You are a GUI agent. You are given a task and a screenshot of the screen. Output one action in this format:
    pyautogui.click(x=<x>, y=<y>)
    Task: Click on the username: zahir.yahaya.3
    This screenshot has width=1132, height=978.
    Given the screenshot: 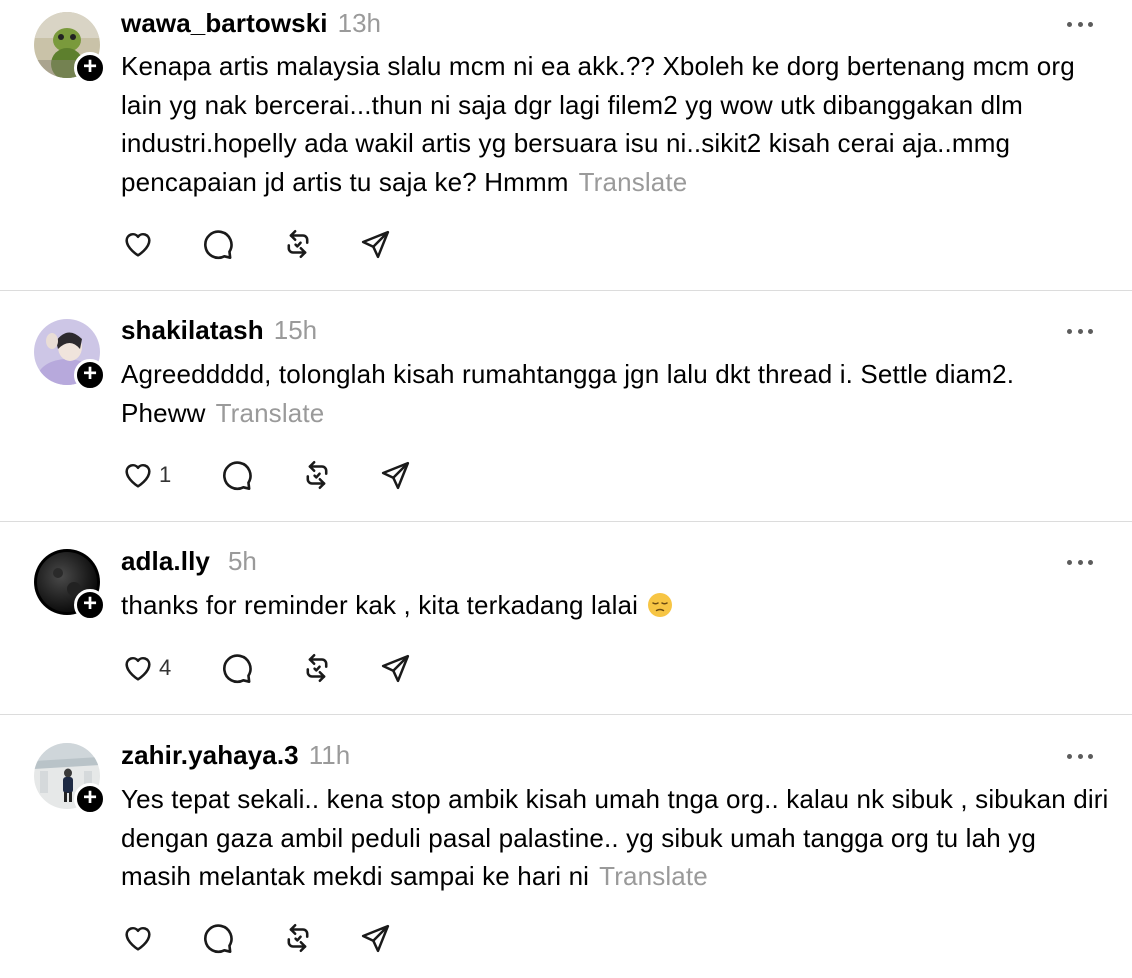 What is the action you would take?
    pyautogui.click(x=210, y=755)
    